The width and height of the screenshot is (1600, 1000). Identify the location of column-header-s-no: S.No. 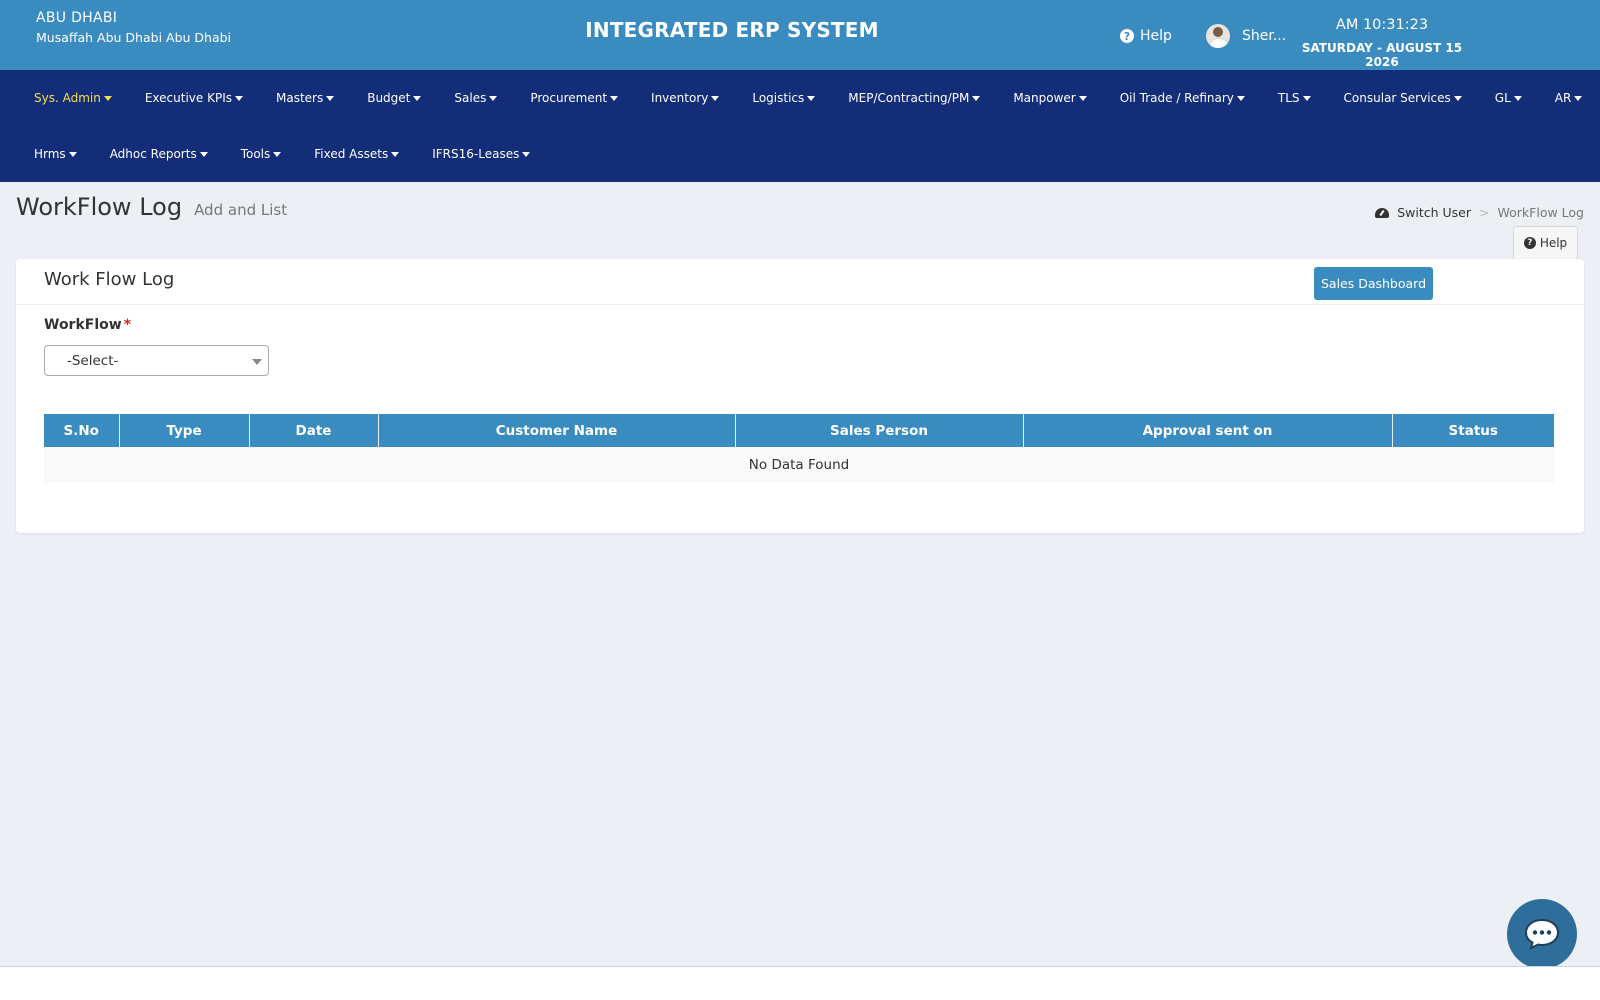
(82, 430).